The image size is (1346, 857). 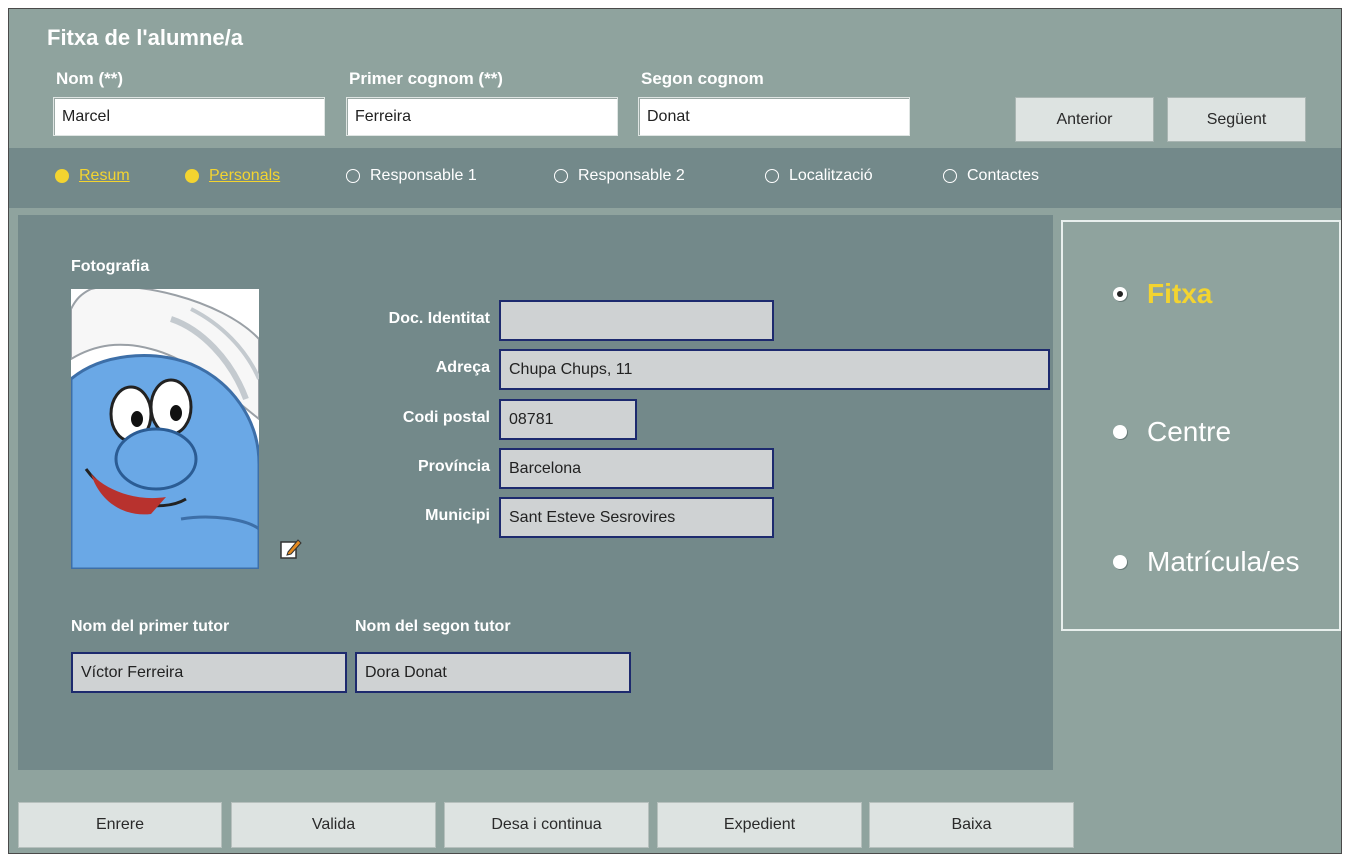 I want to click on option-matricula: Matrícula/es, so click(x=1206, y=562).